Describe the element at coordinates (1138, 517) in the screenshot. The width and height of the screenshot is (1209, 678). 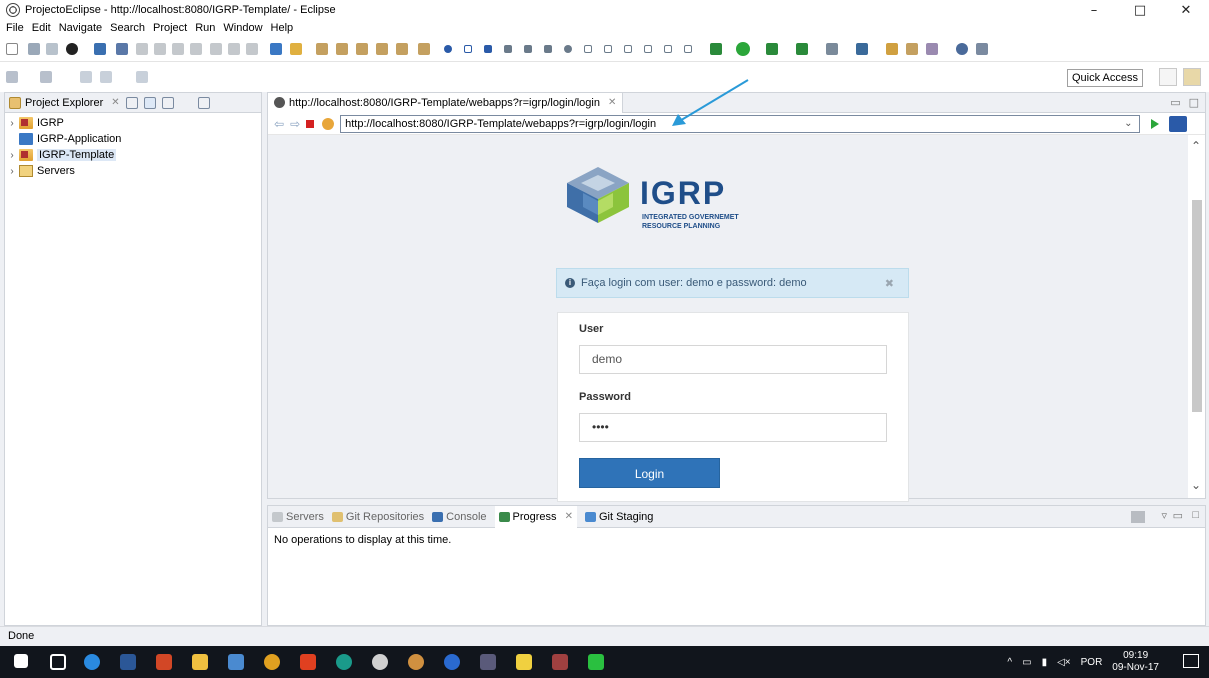
I see `remove-finished-icon` at that location.